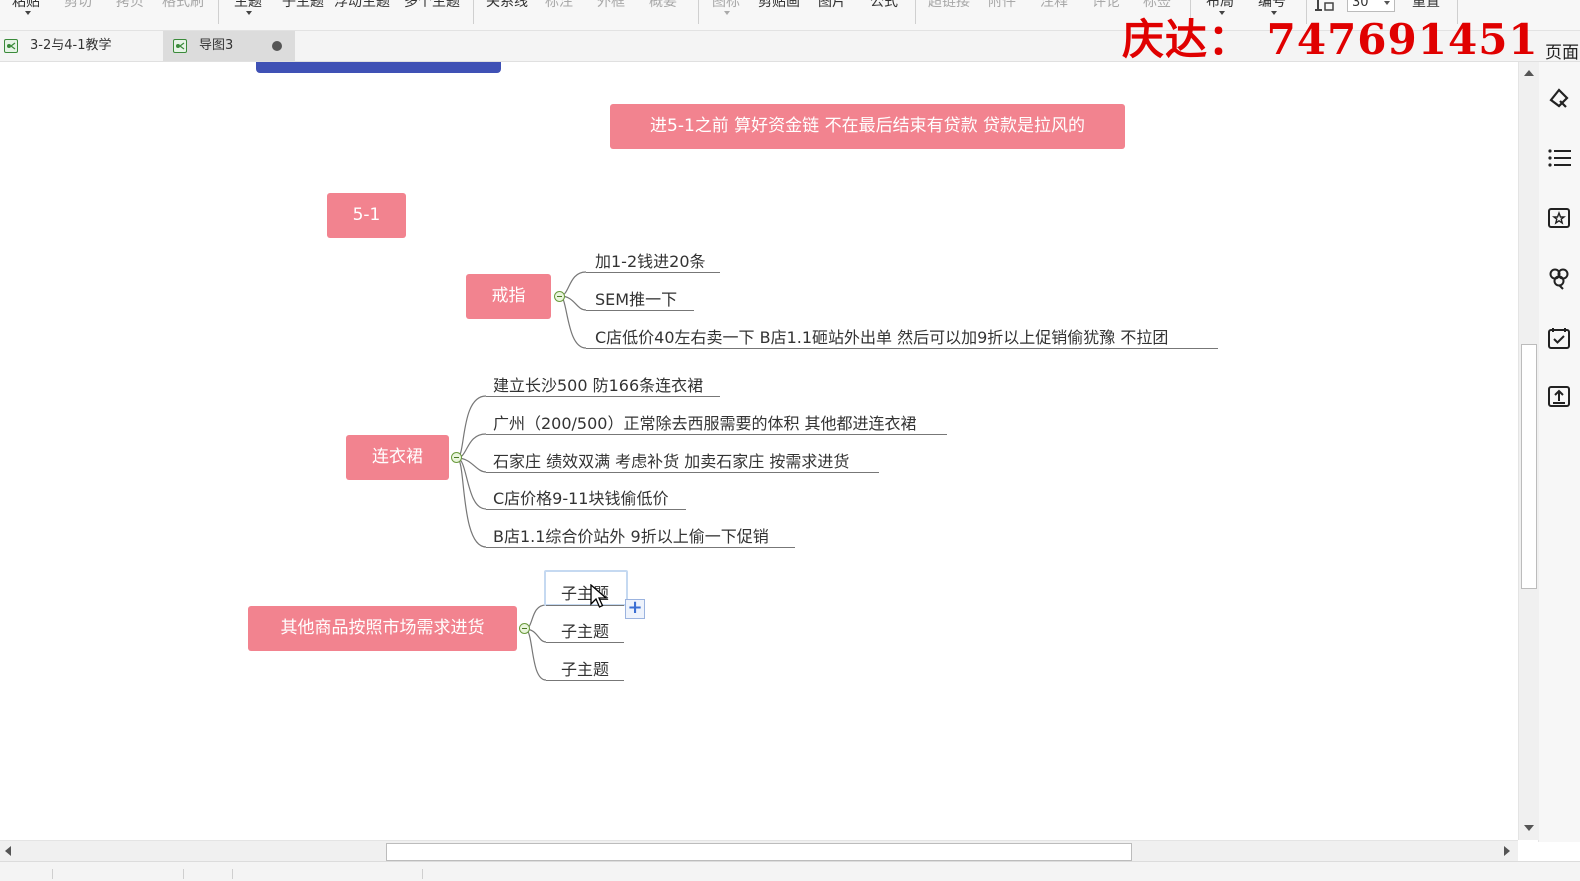 The height and width of the screenshot is (881, 1580). Describe the element at coordinates (508, 296) in the screenshot. I see `topic-ring: 戒指` at that location.